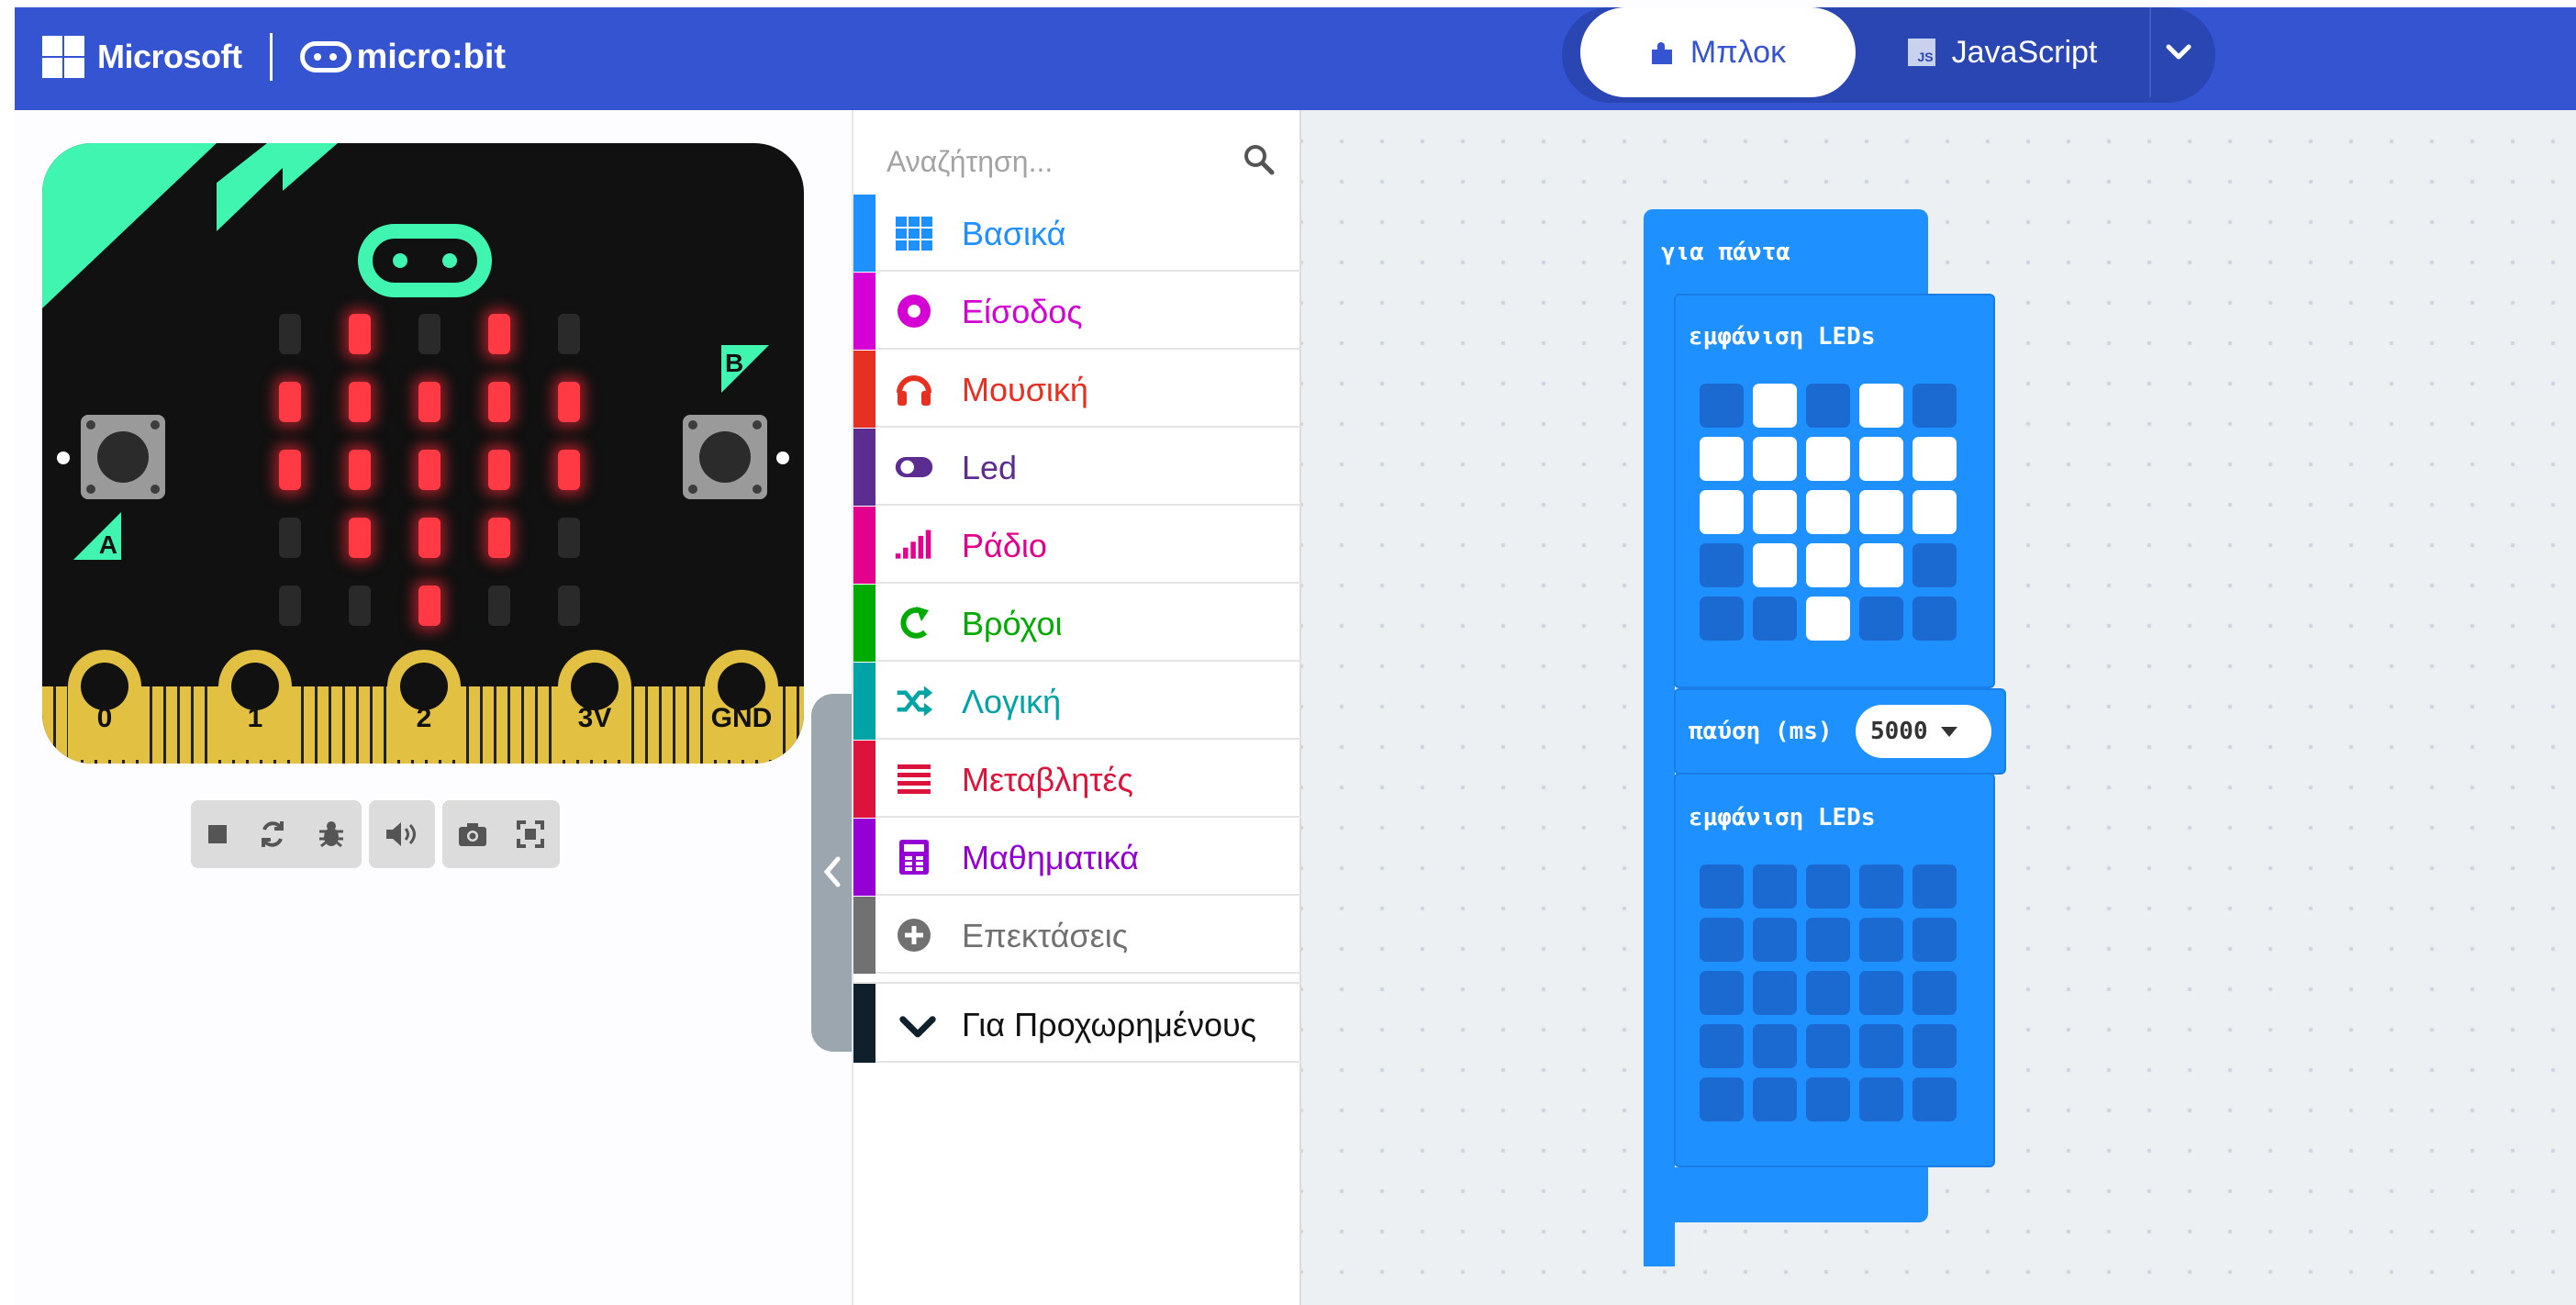  I want to click on plus-circle-icon, so click(914, 935).